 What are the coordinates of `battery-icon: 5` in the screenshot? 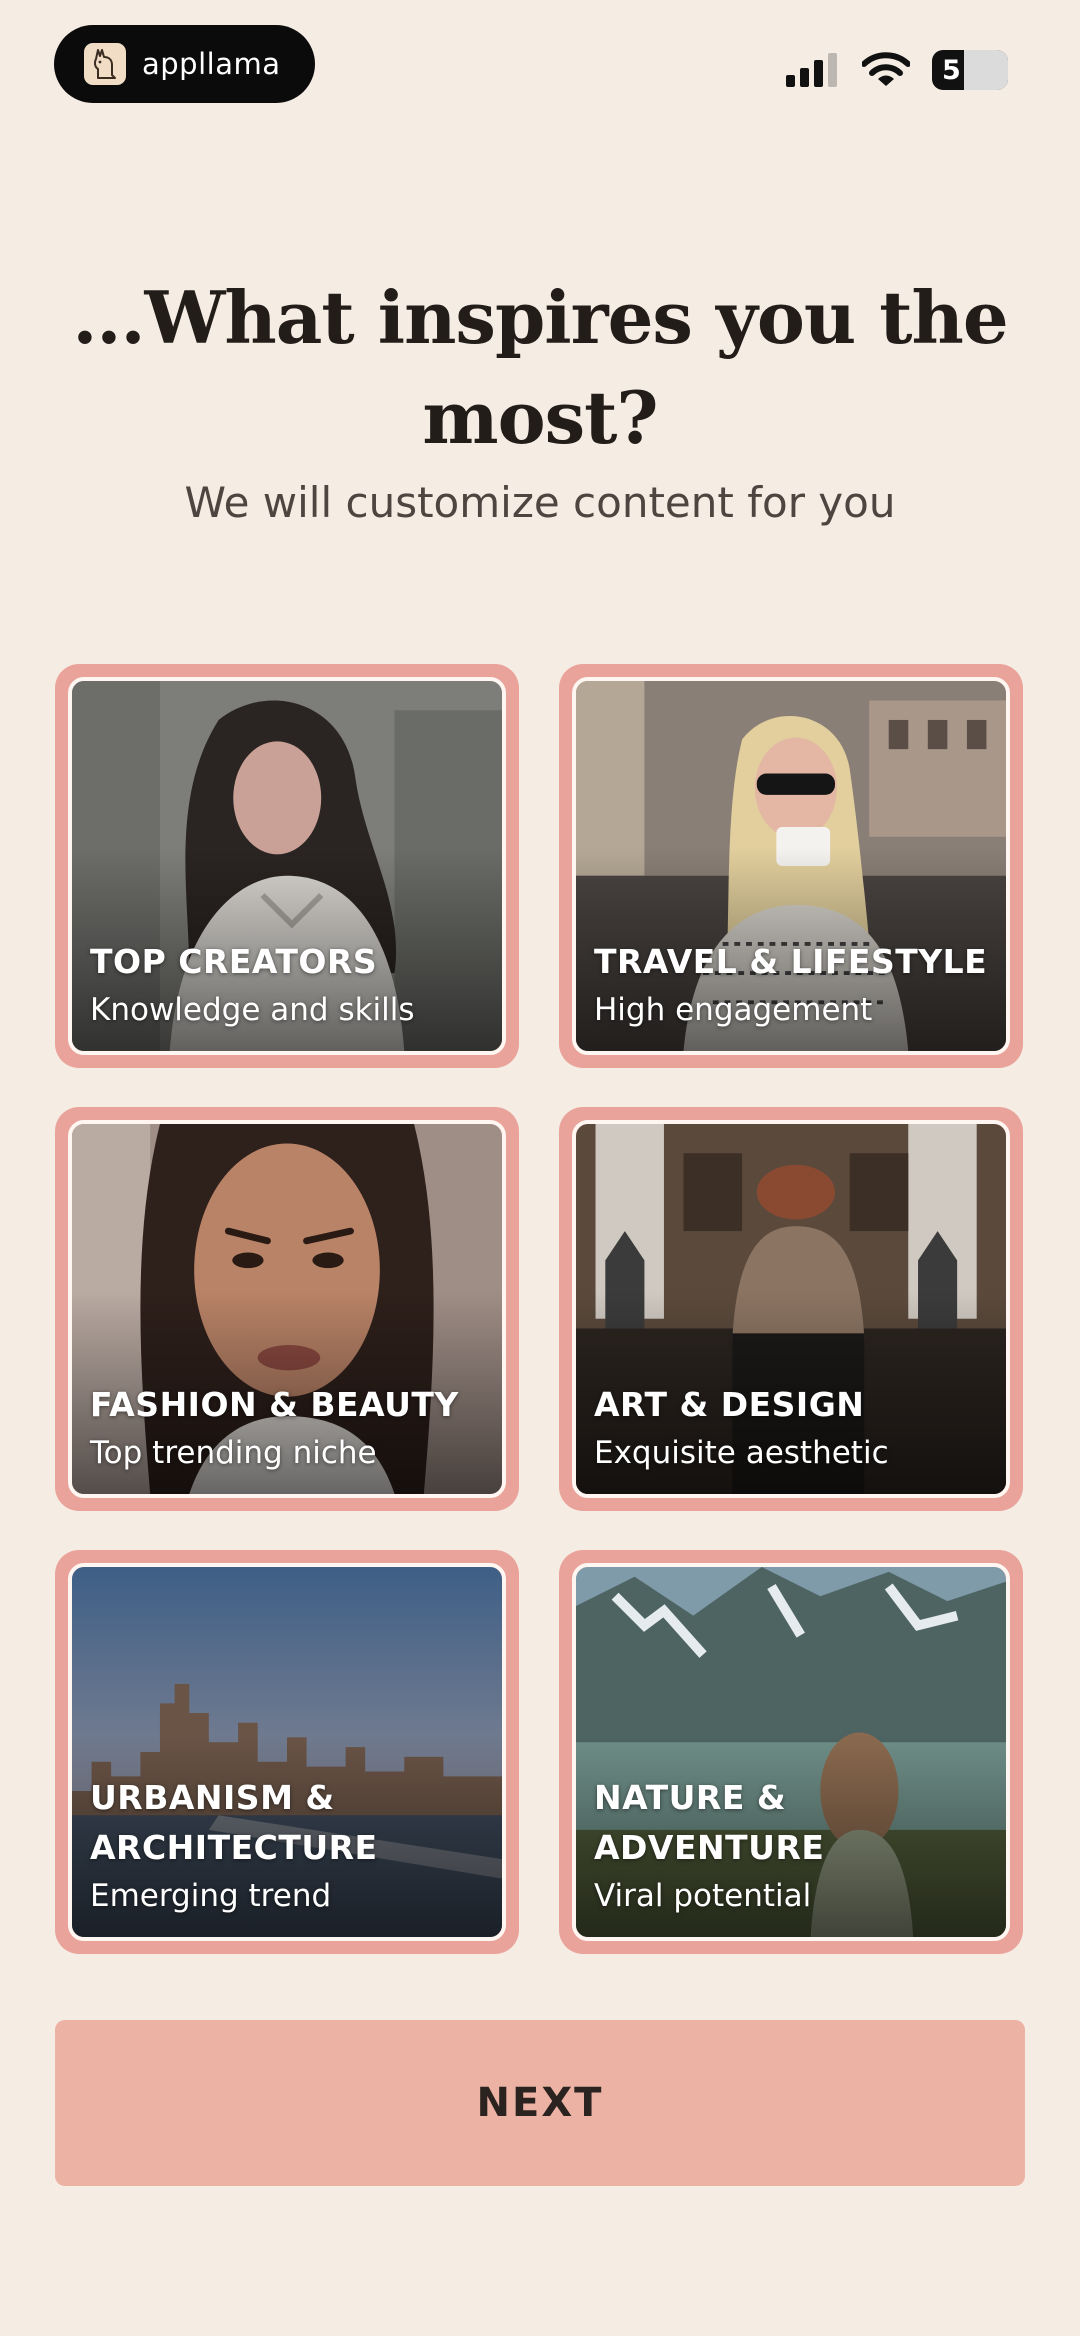 It's located at (970, 70).